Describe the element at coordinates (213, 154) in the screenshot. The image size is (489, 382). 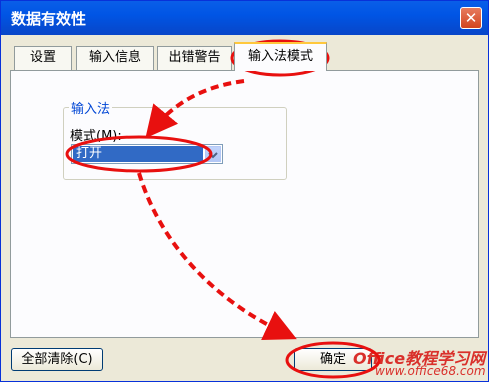
I see `chevron-down-icon` at that location.